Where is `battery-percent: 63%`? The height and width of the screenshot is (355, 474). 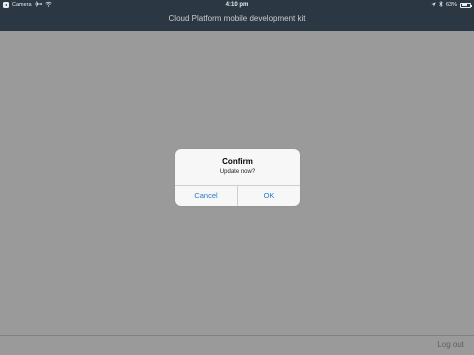 battery-percent: 63% is located at coordinates (451, 5).